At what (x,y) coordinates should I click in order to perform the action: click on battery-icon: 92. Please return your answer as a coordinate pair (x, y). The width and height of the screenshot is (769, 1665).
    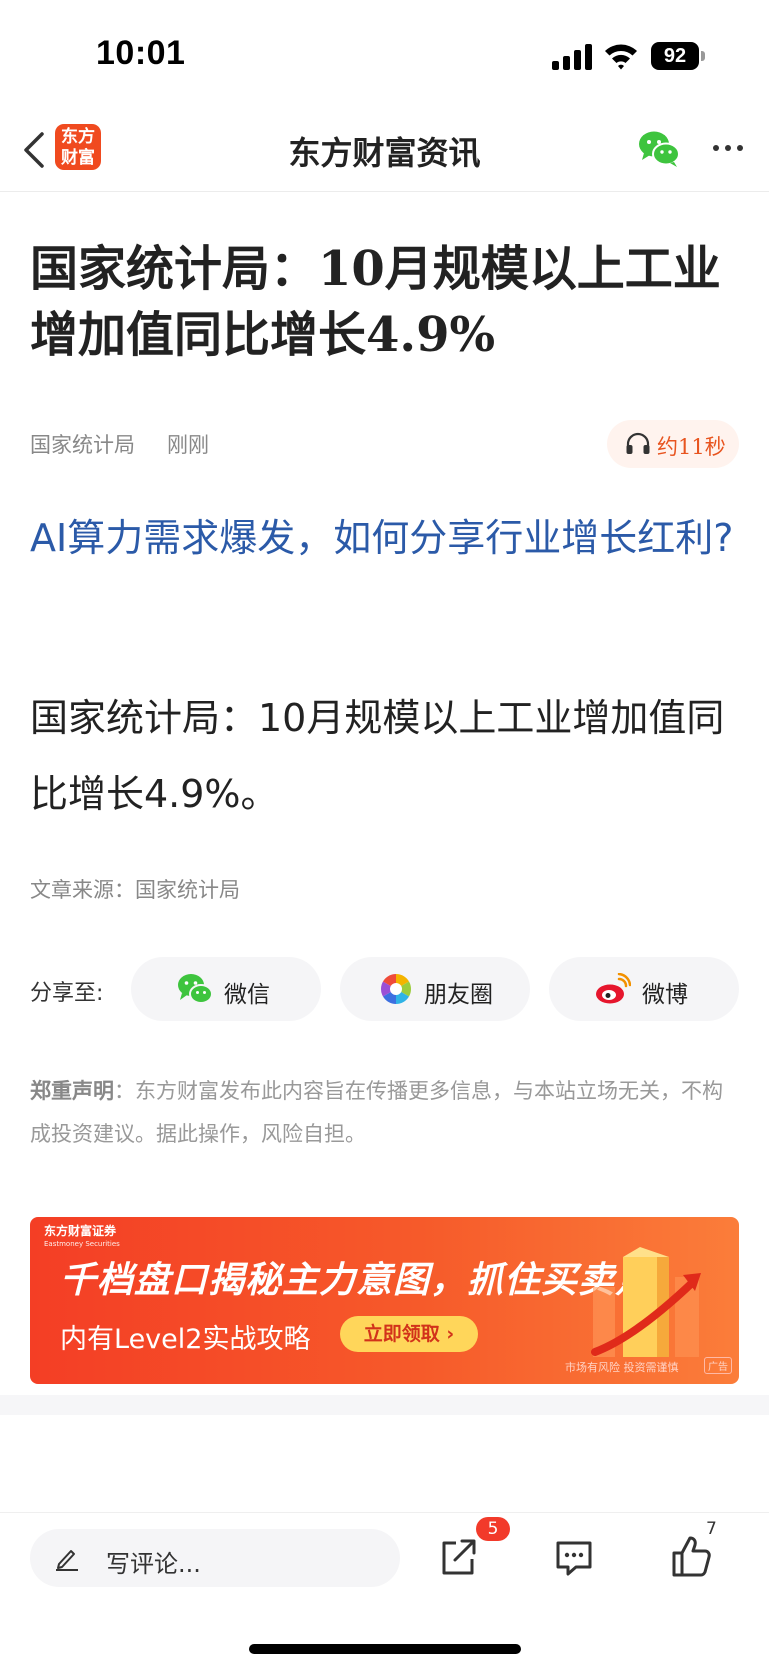
    Looking at the image, I should click on (678, 56).